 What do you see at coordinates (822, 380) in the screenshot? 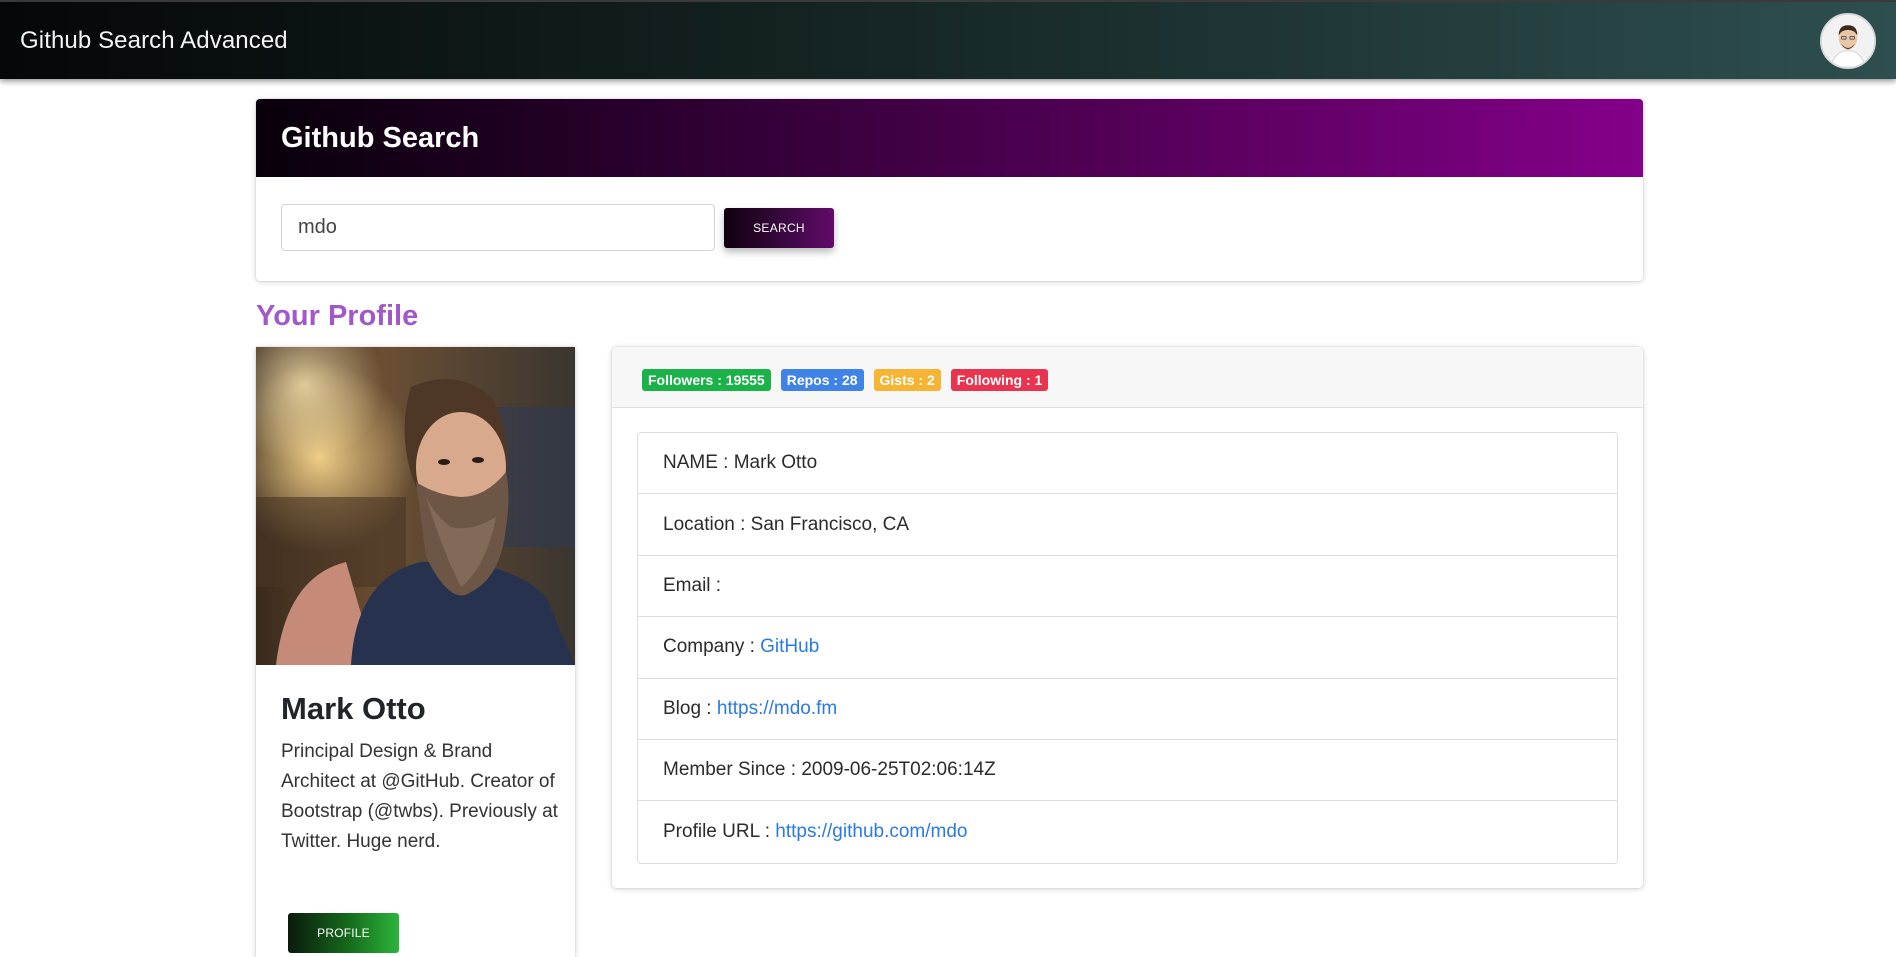
I see `repos-badge: Repos : 28` at bounding box center [822, 380].